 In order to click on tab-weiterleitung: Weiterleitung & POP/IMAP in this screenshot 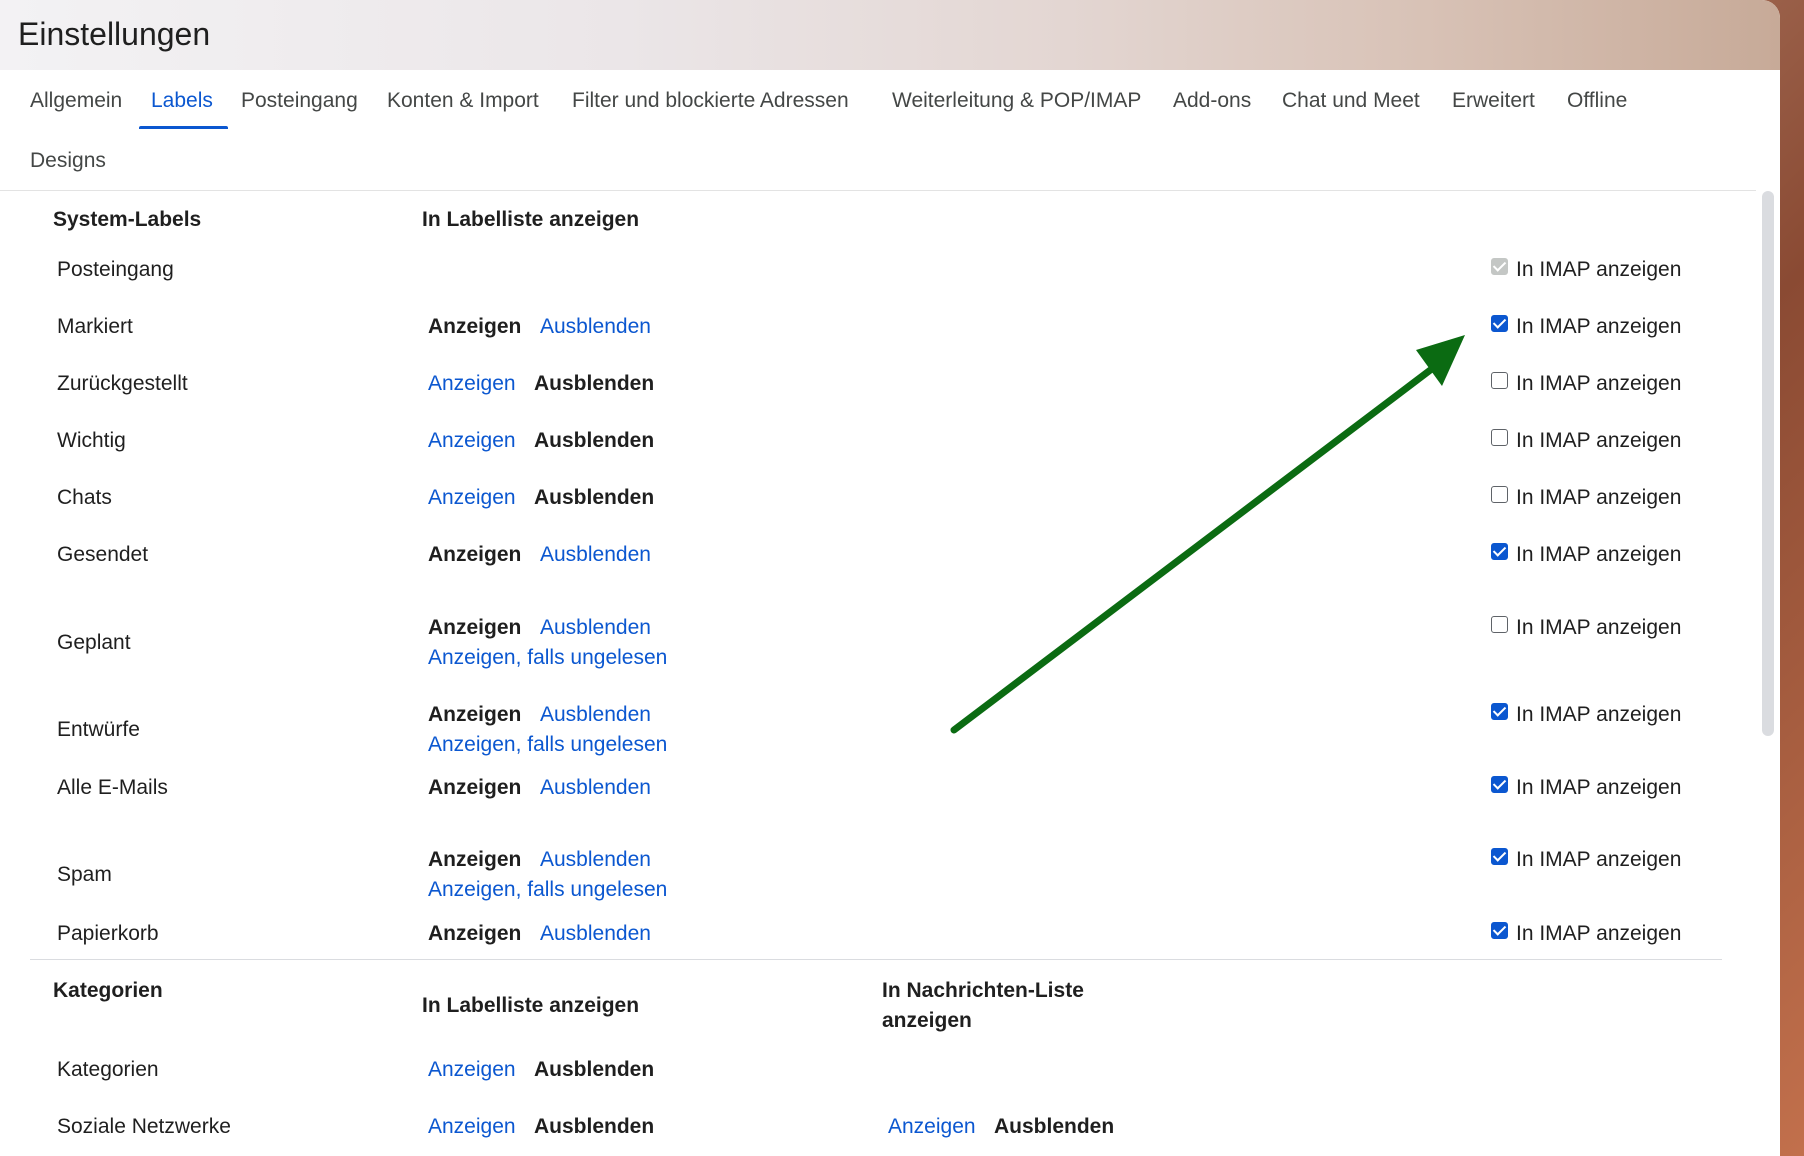, I will do `click(1016, 101)`.